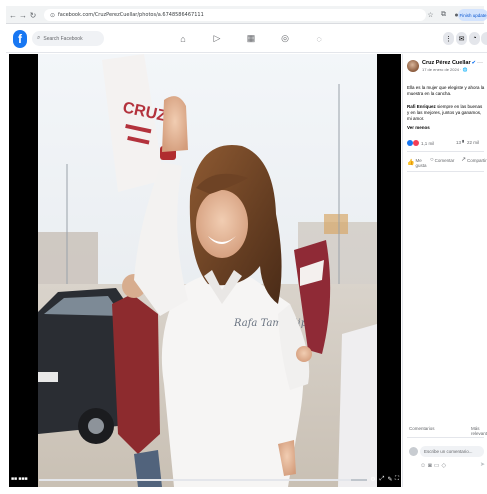  Describe the element at coordinates (432, 160) in the screenshot. I see `comment-icon: ○` at that location.